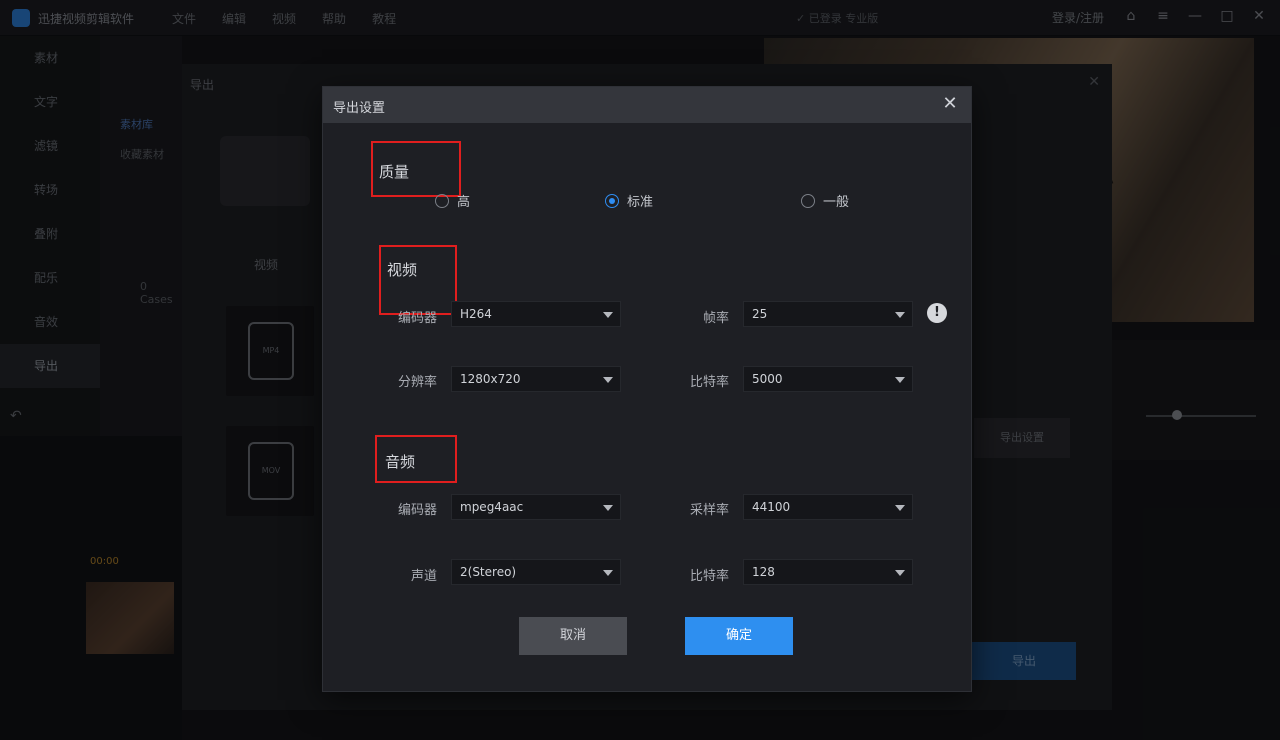 The width and height of the screenshot is (1280, 740). I want to click on close-icon: ✕, so click(950, 104).